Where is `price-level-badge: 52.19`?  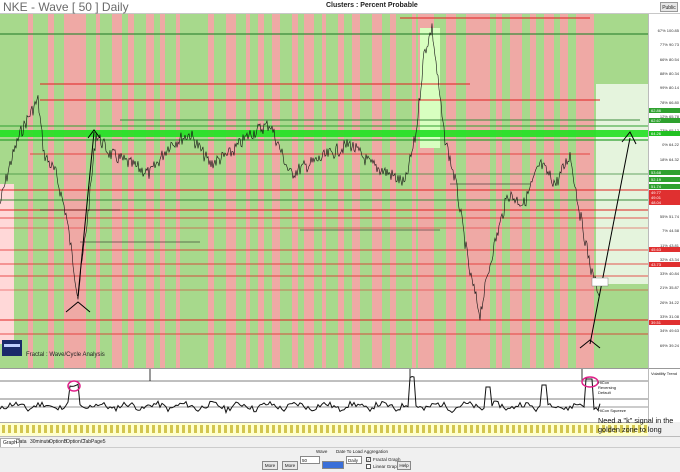
price-level-badge: 52.19 is located at coordinates (664, 179).